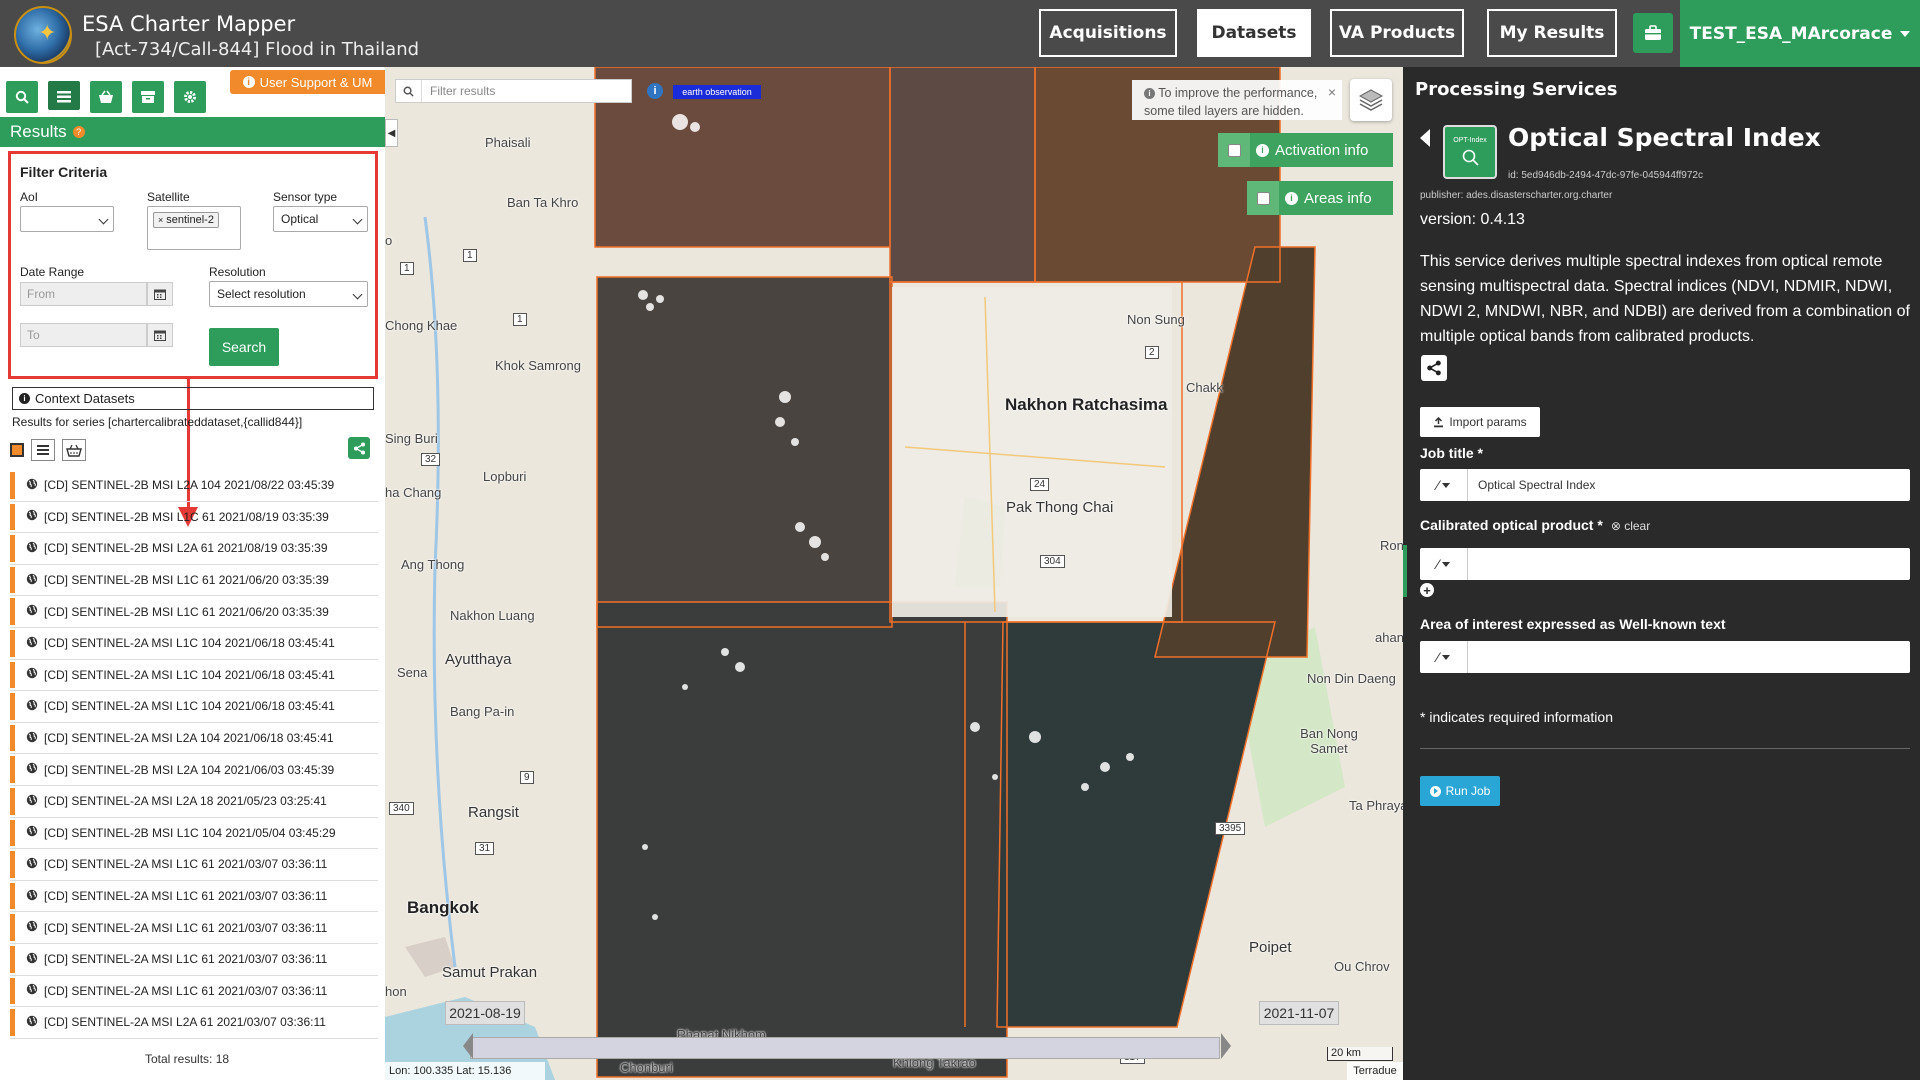 This screenshot has width=1920, height=1080. Describe the element at coordinates (22, 97) in the screenshot. I see `tab-search` at that location.